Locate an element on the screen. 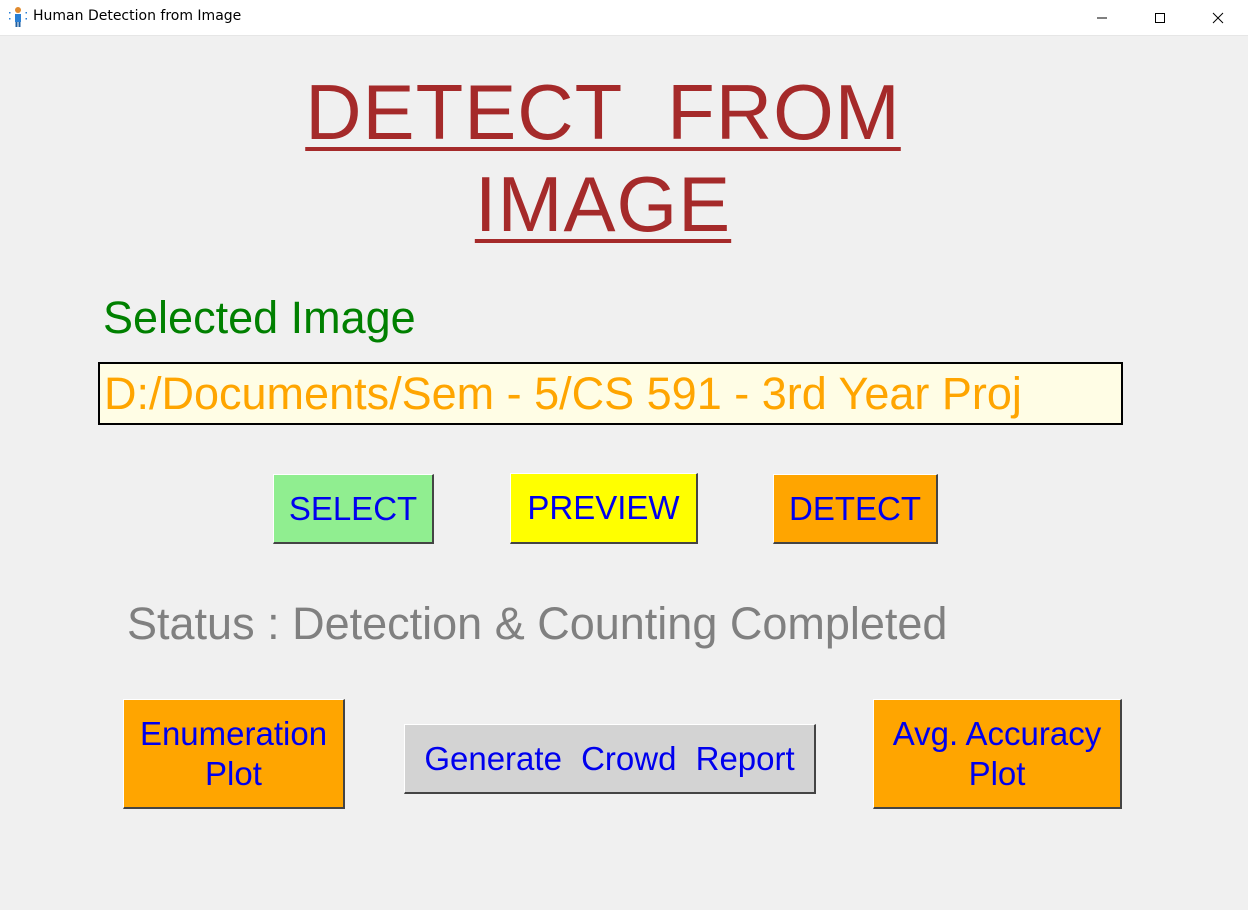 The image size is (1248, 910). enumeration-plot-button: Enumeration Plot is located at coordinates (234, 754).